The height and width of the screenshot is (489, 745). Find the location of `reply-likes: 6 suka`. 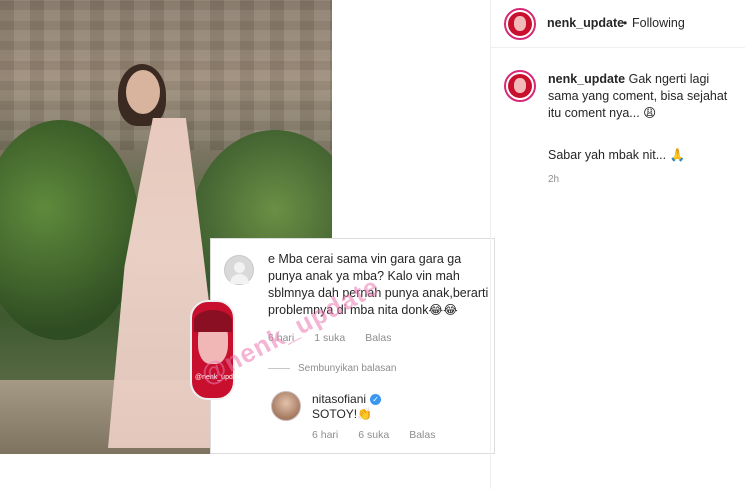

reply-likes: 6 suka is located at coordinates (373, 435).